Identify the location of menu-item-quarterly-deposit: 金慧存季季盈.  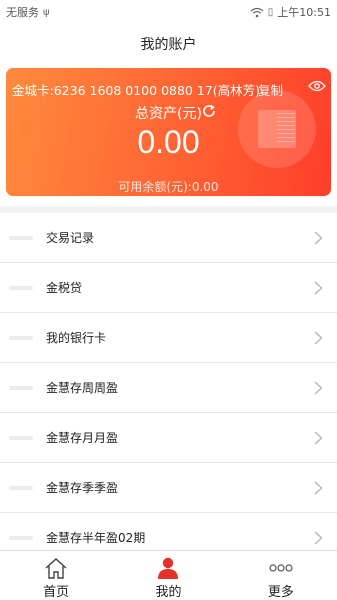
(168, 488).